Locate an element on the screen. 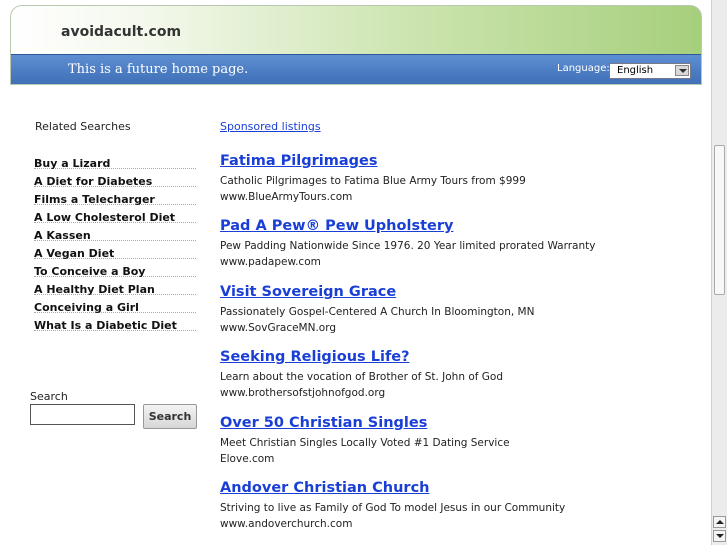  language-select: English is located at coordinates (650, 71).